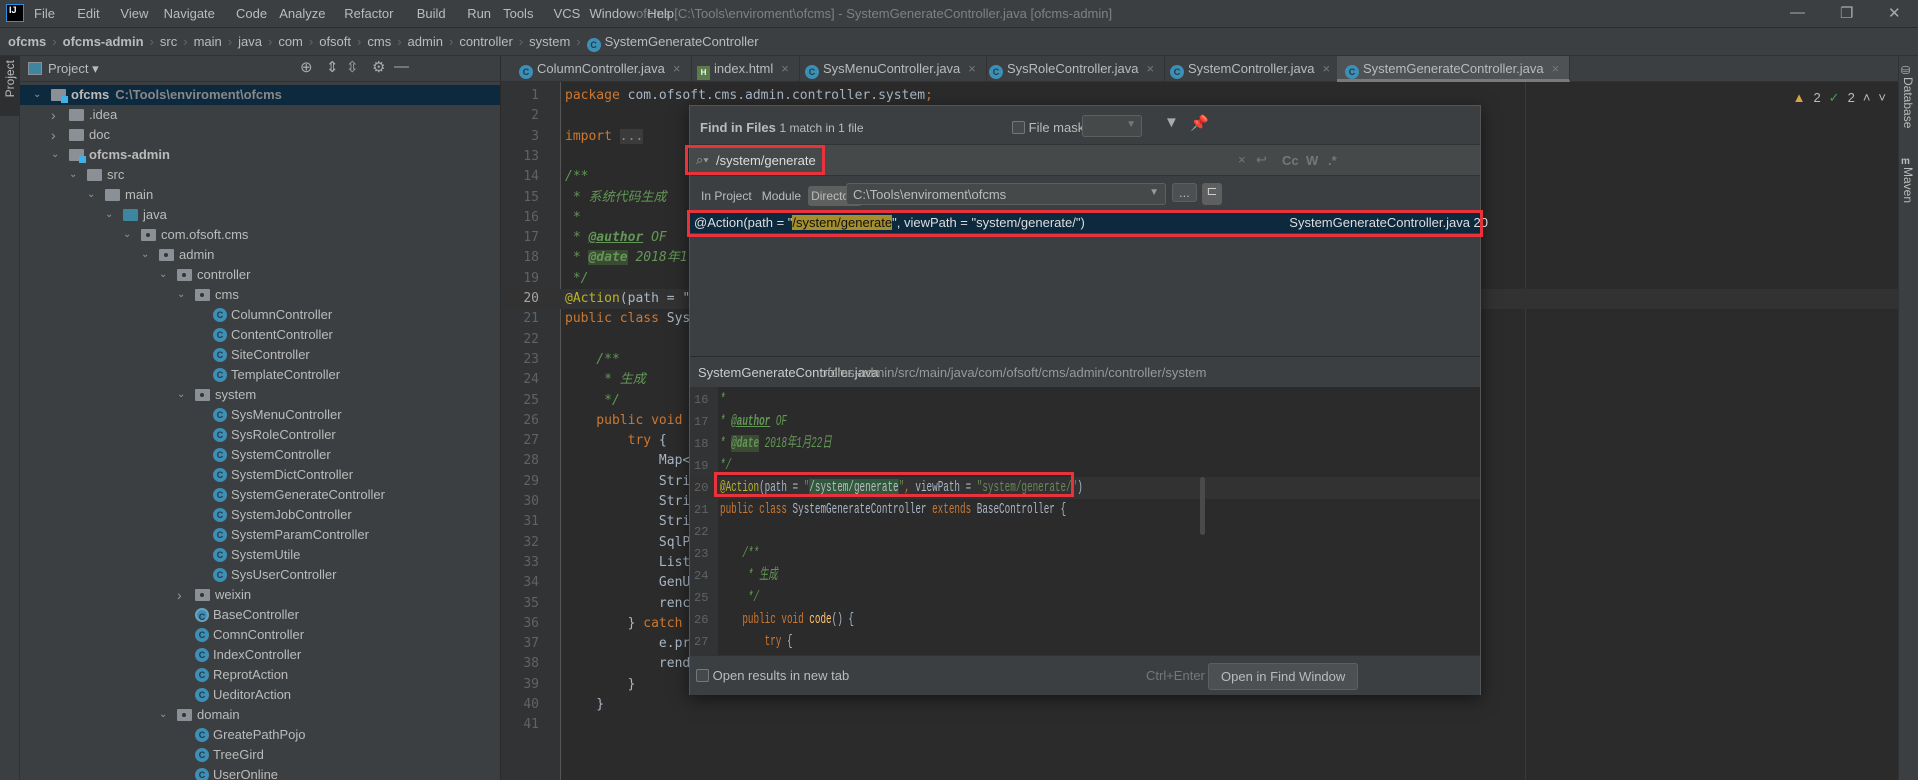 The width and height of the screenshot is (1918, 780). Describe the element at coordinates (1050, 127) in the screenshot. I see `file-mask-checkbox: File mask:` at that location.